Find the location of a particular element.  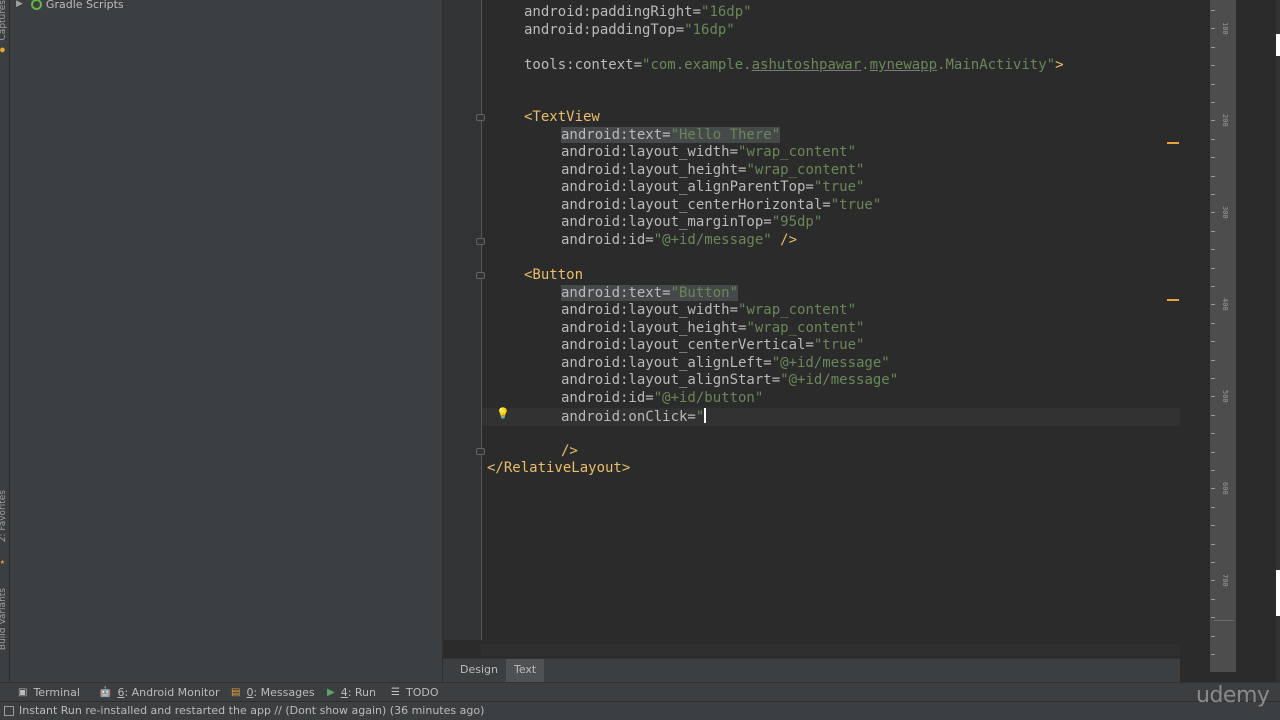

left-tool-strip: Captures ● 2: Favorites ★ Build Variants is located at coordinates (5, 341).